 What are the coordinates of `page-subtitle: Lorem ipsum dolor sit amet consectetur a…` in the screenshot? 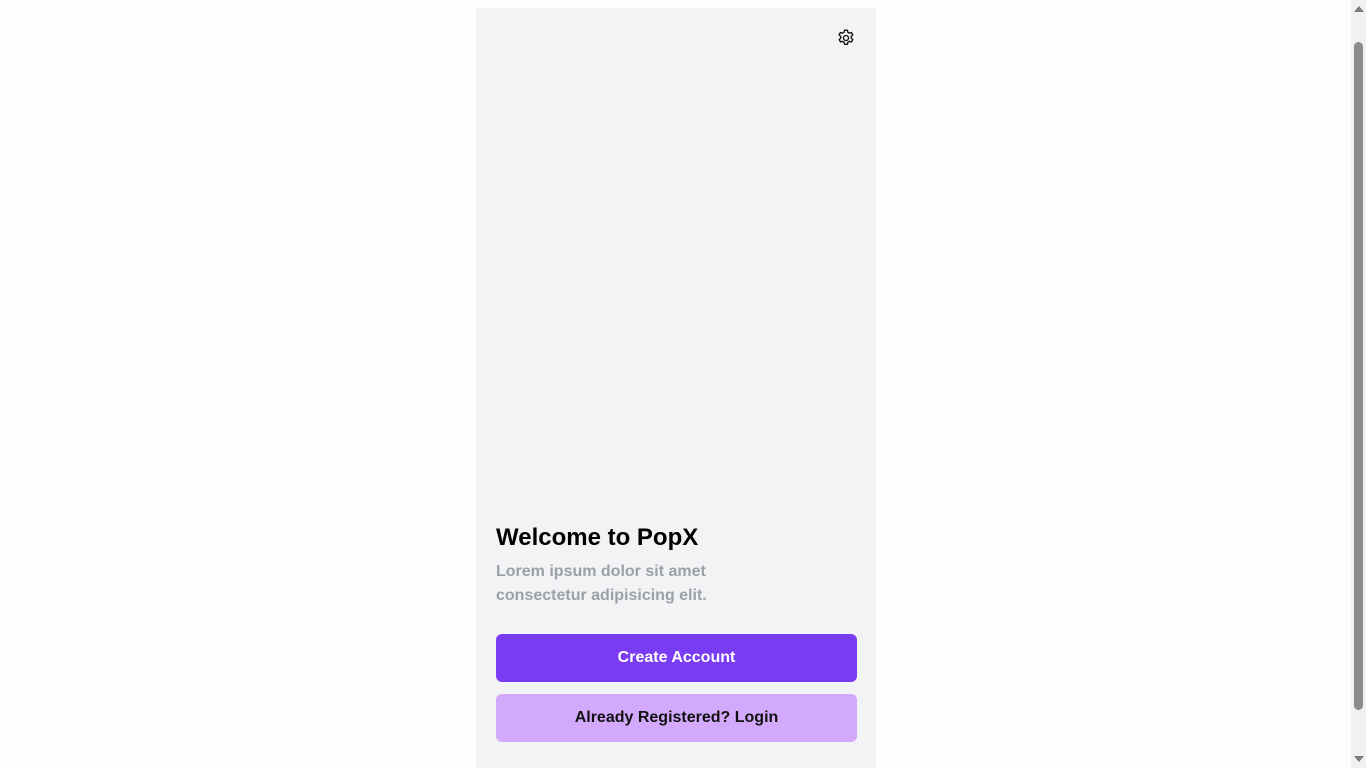 It's located at (616, 584).